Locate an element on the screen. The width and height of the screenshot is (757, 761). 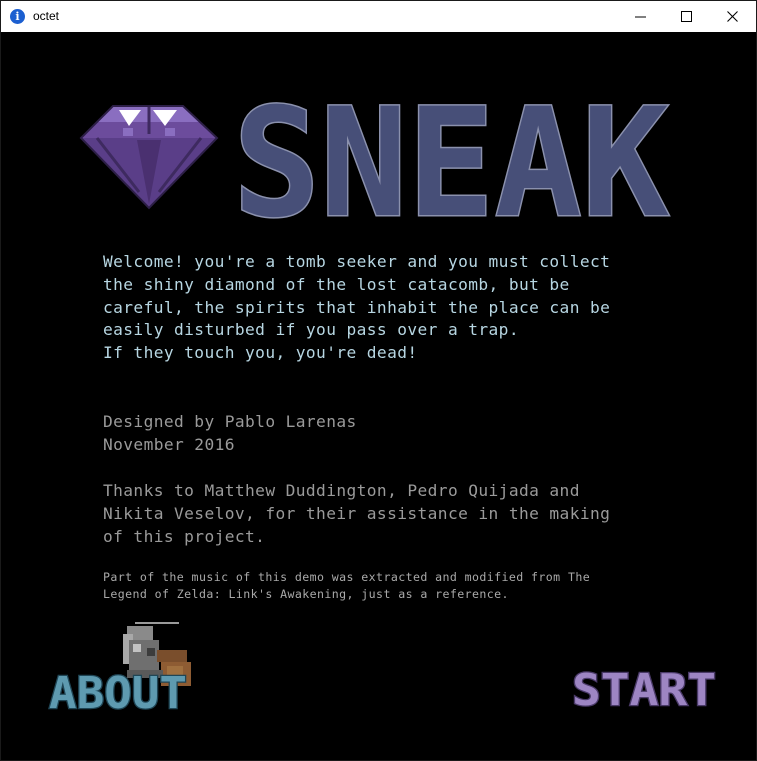
close-icon is located at coordinates (732, 16).